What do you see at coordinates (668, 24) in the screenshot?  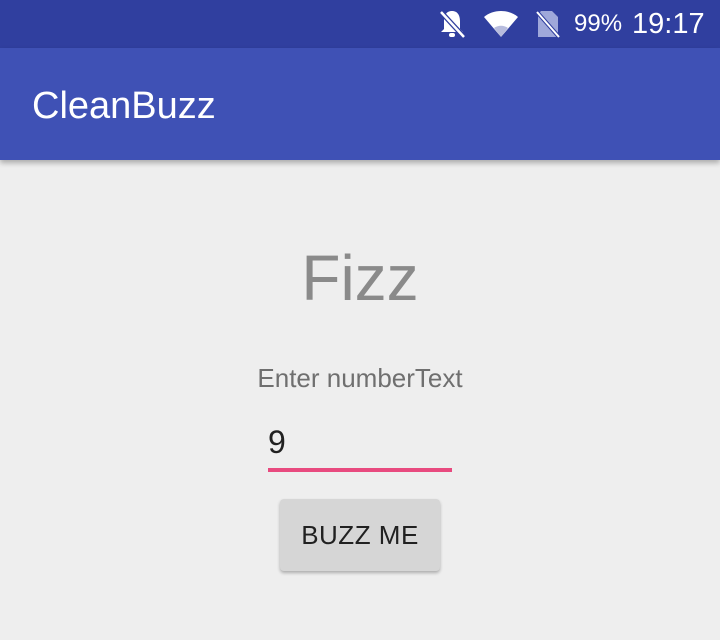 I see `clock: 19:17` at bounding box center [668, 24].